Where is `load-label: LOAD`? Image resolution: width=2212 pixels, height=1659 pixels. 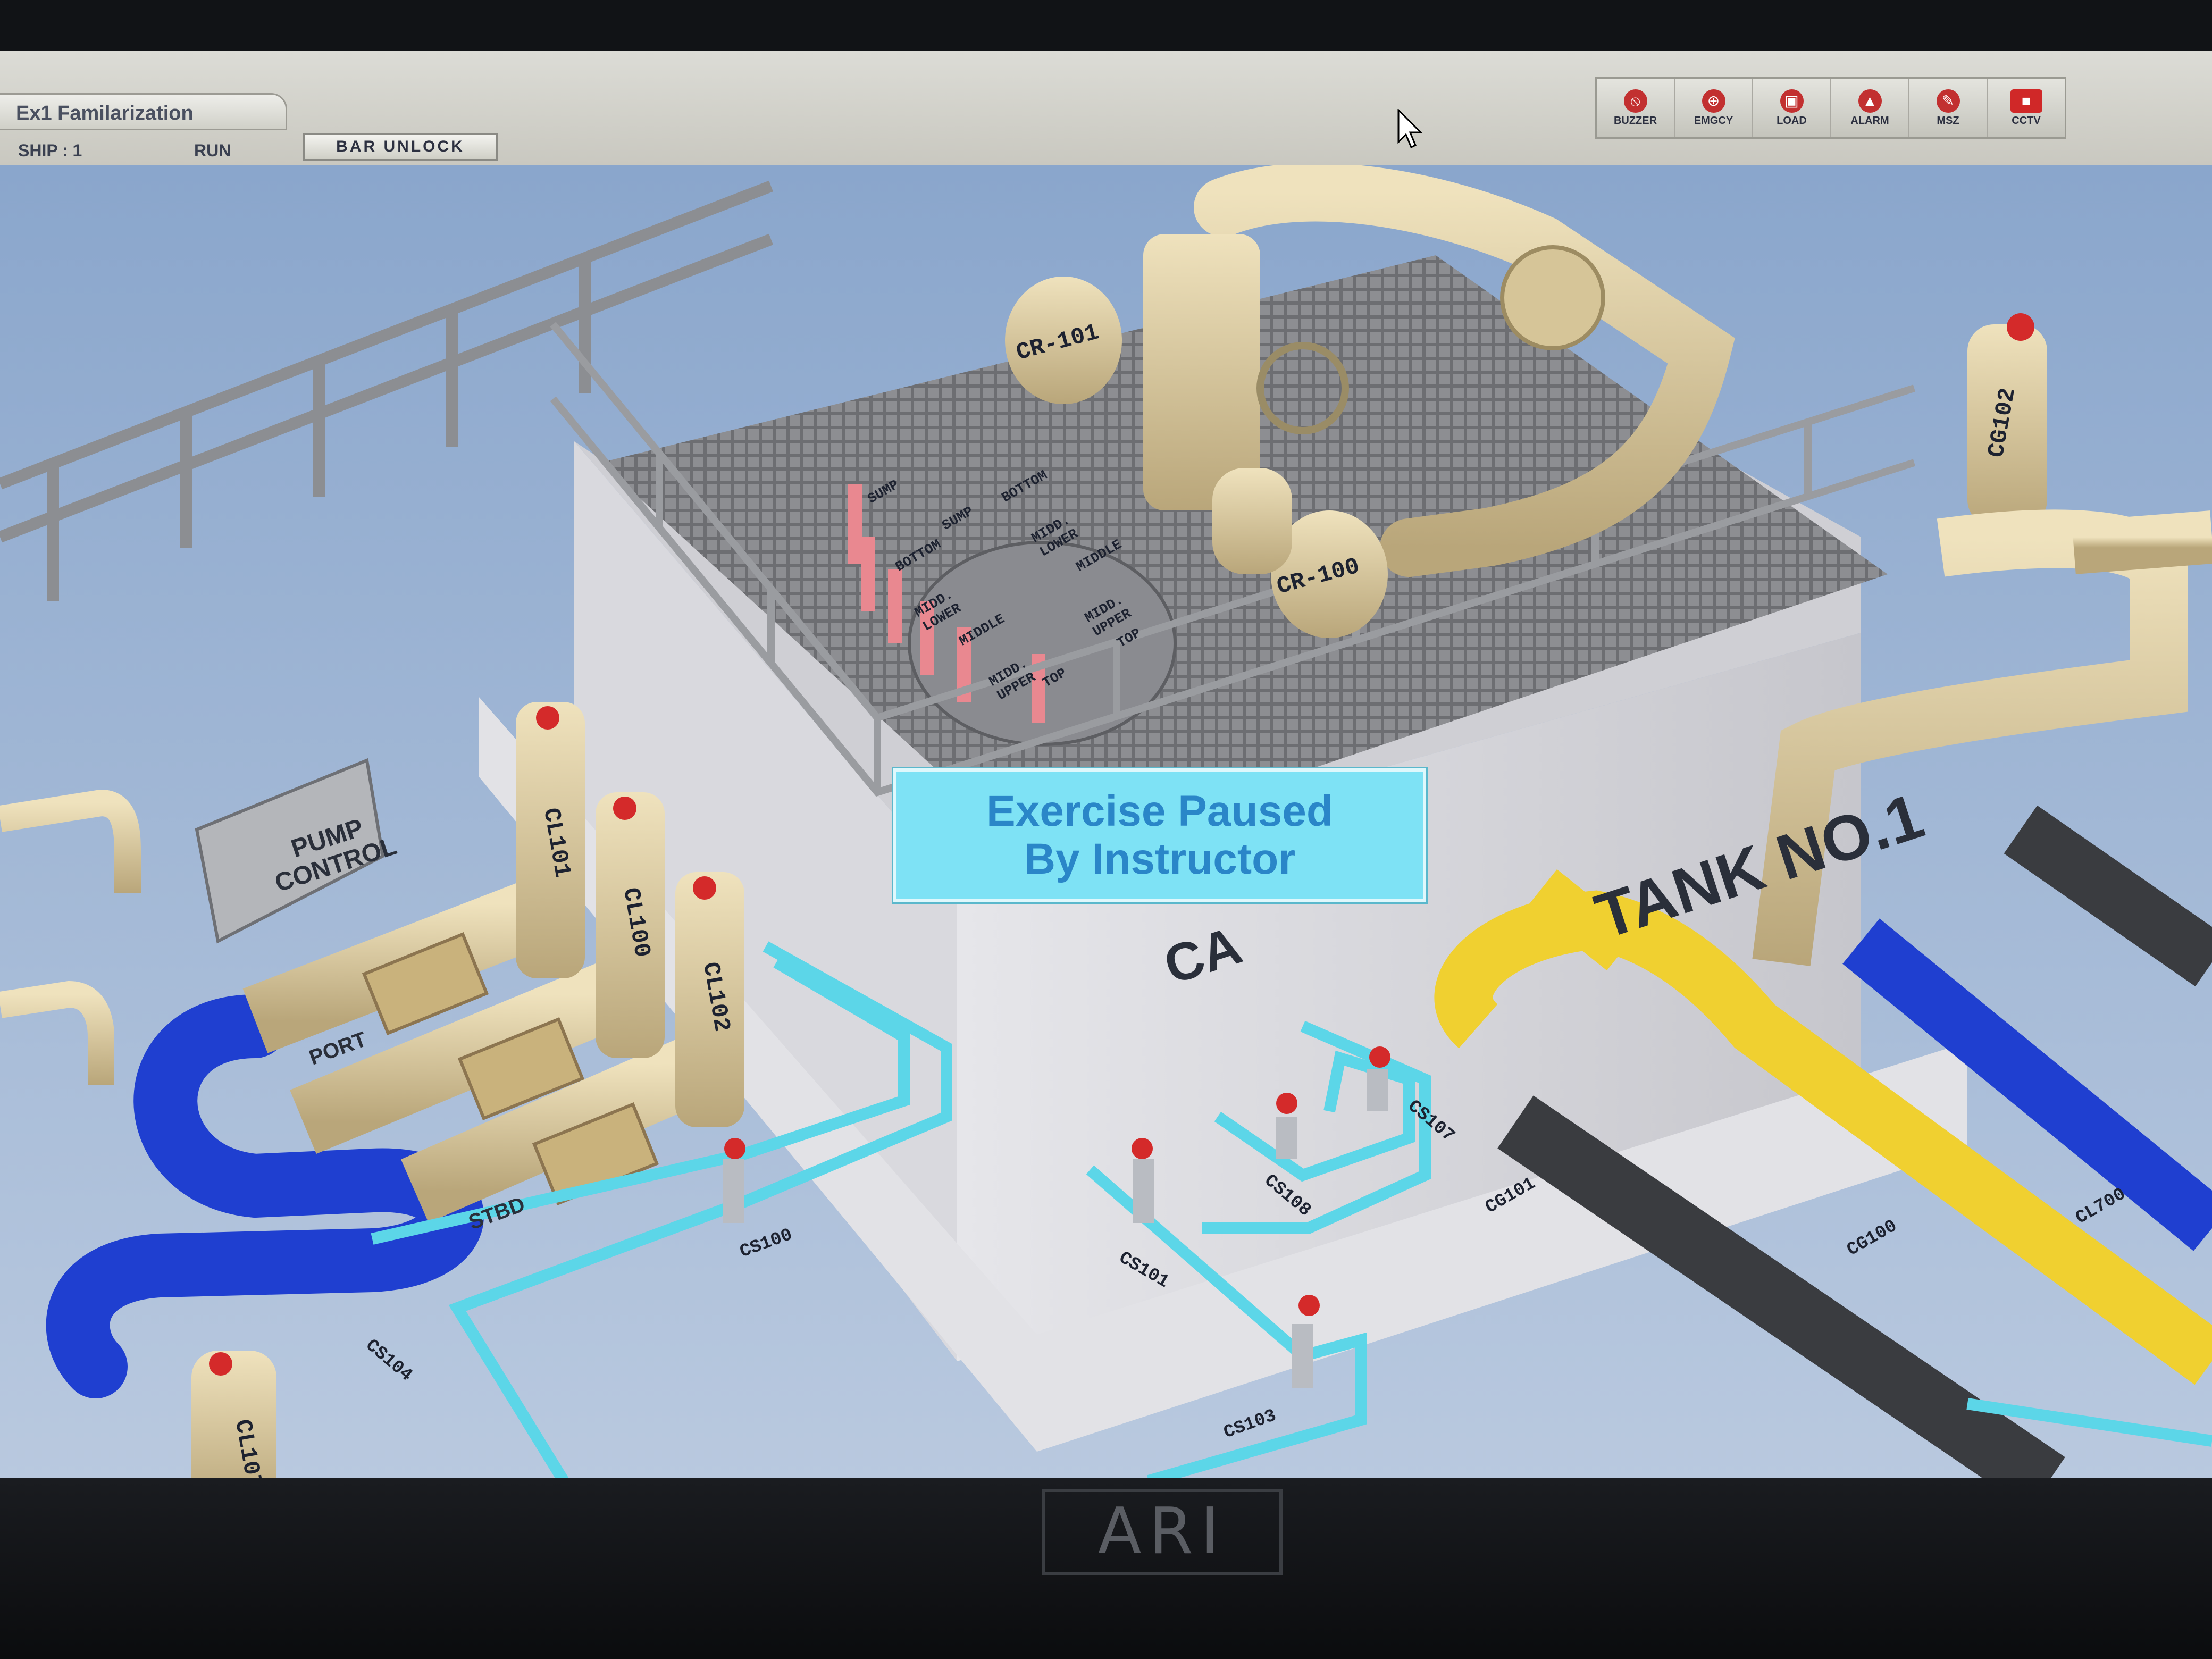 load-label: LOAD is located at coordinates (1792, 120).